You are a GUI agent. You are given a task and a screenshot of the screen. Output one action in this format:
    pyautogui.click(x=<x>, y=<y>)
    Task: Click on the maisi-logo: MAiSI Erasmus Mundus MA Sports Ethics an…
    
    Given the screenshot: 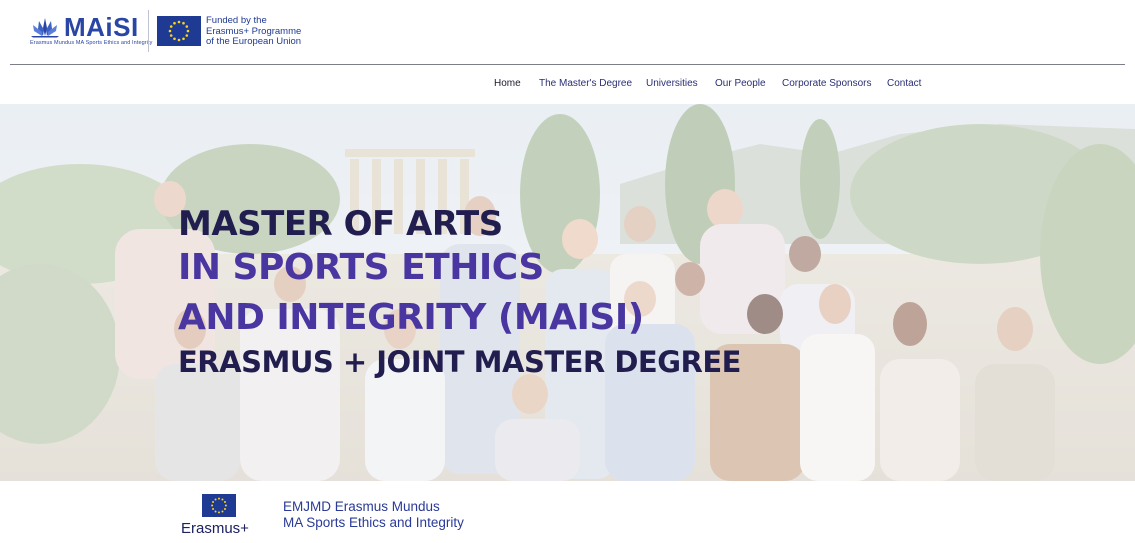 What is the action you would take?
    pyautogui.click(x=90, y=32)
    